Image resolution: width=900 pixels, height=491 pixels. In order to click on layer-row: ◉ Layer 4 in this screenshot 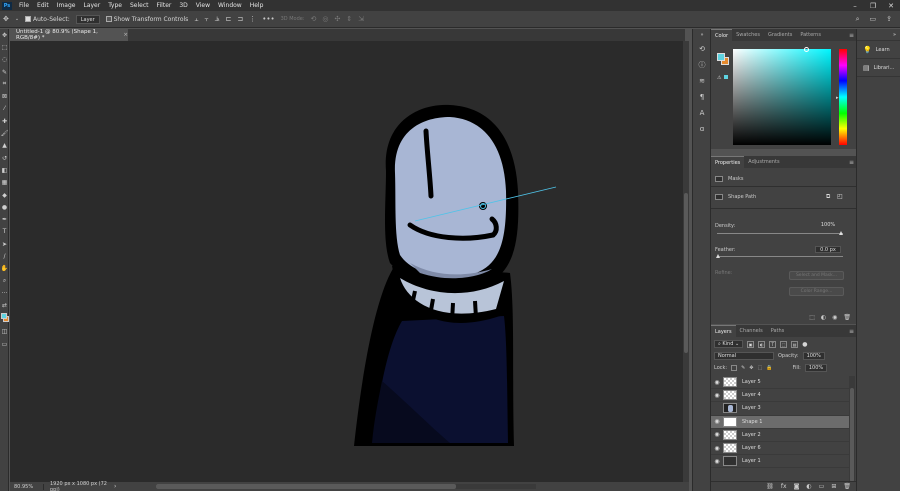, I will do `click(780, 396)`.